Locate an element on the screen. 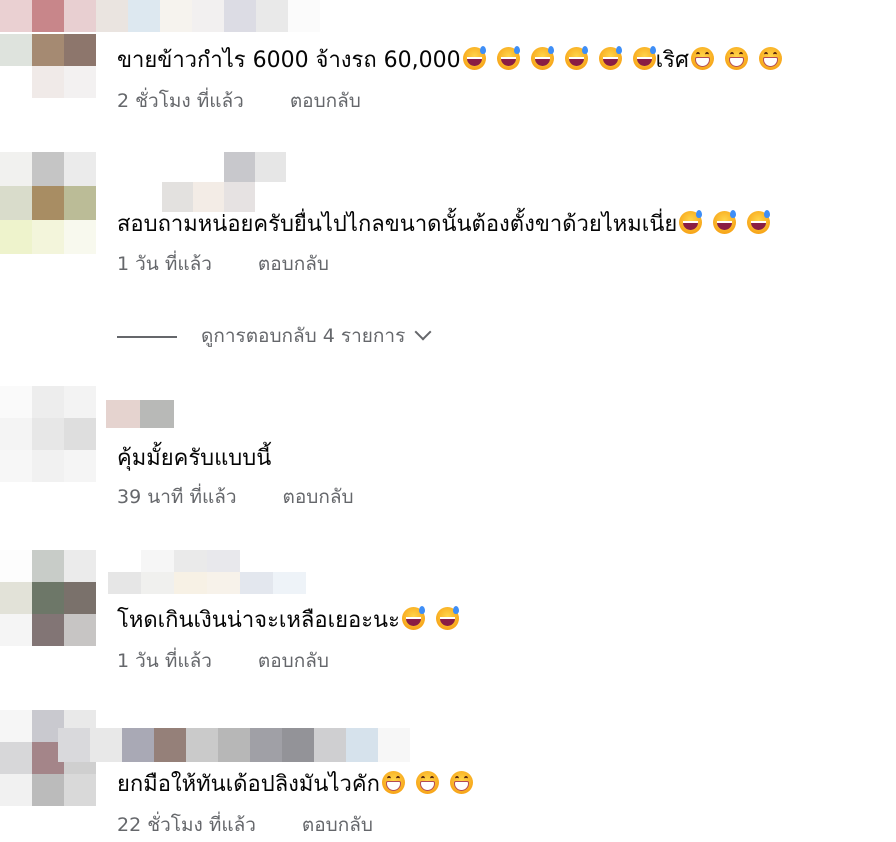  view-replies-button: ดูการตอบกลับ 4 รายการ is located at coordinates (274, 336).